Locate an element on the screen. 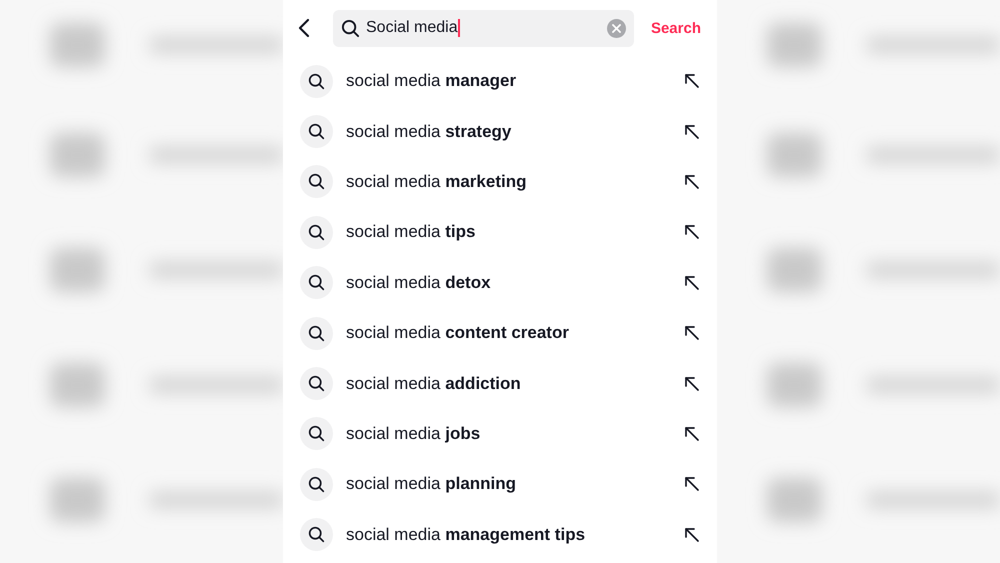 The image size is (1000, 563). search-icon is located at coordinates (350, 28).